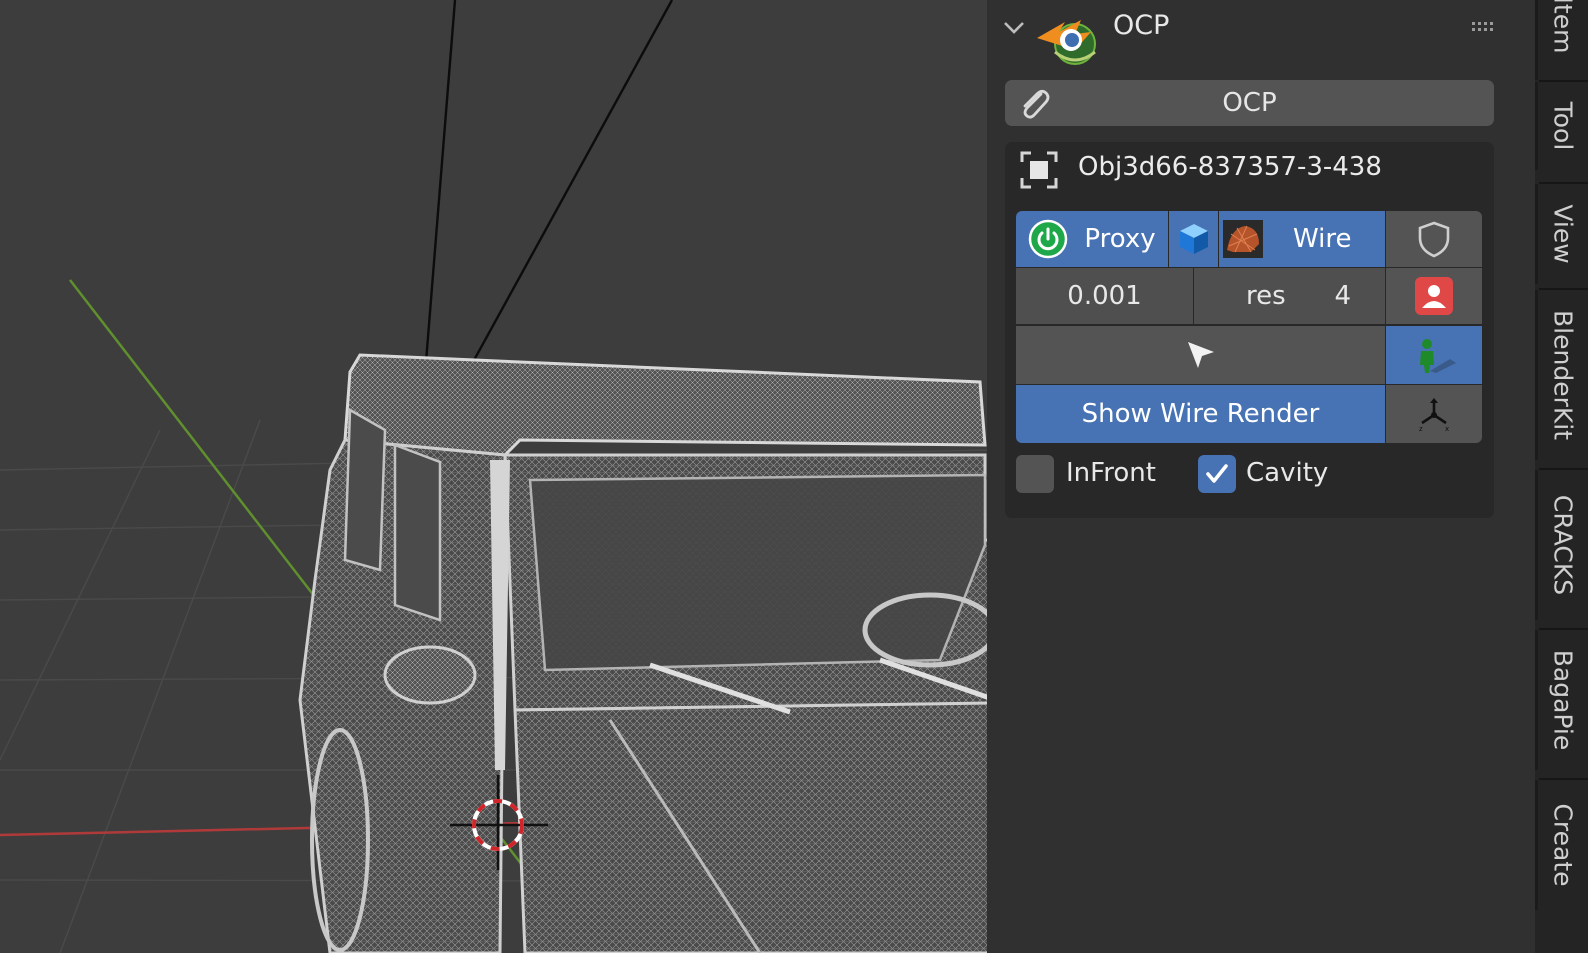 The height and width of the screenshot is (953, 1588). I want to click on figure-icon, so click(1438, 356).